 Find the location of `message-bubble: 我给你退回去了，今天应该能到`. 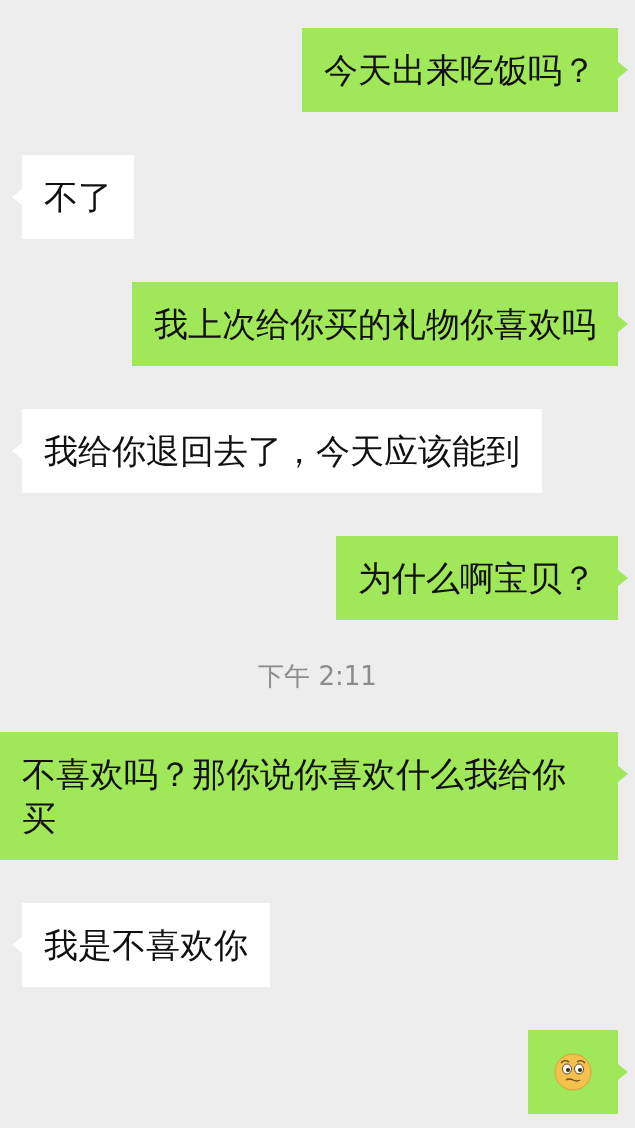

message-bubble: 我给你退回去了，今天应该能到 is located at coordinates (277, 451).